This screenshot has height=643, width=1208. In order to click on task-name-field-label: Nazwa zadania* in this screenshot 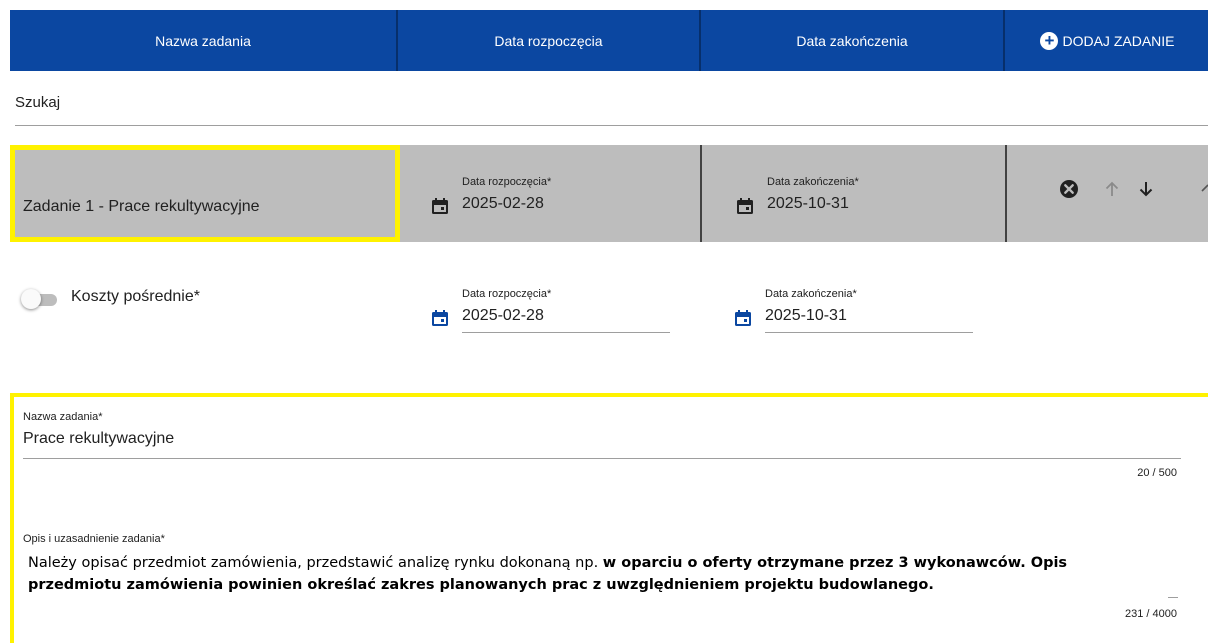, I will do `click(63, 417)`.